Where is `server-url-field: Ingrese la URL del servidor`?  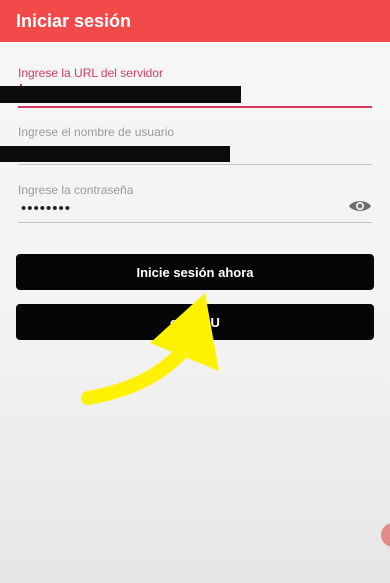 server-url-field: Ingrese la URL del servidor is located at coordinates (186, 85).